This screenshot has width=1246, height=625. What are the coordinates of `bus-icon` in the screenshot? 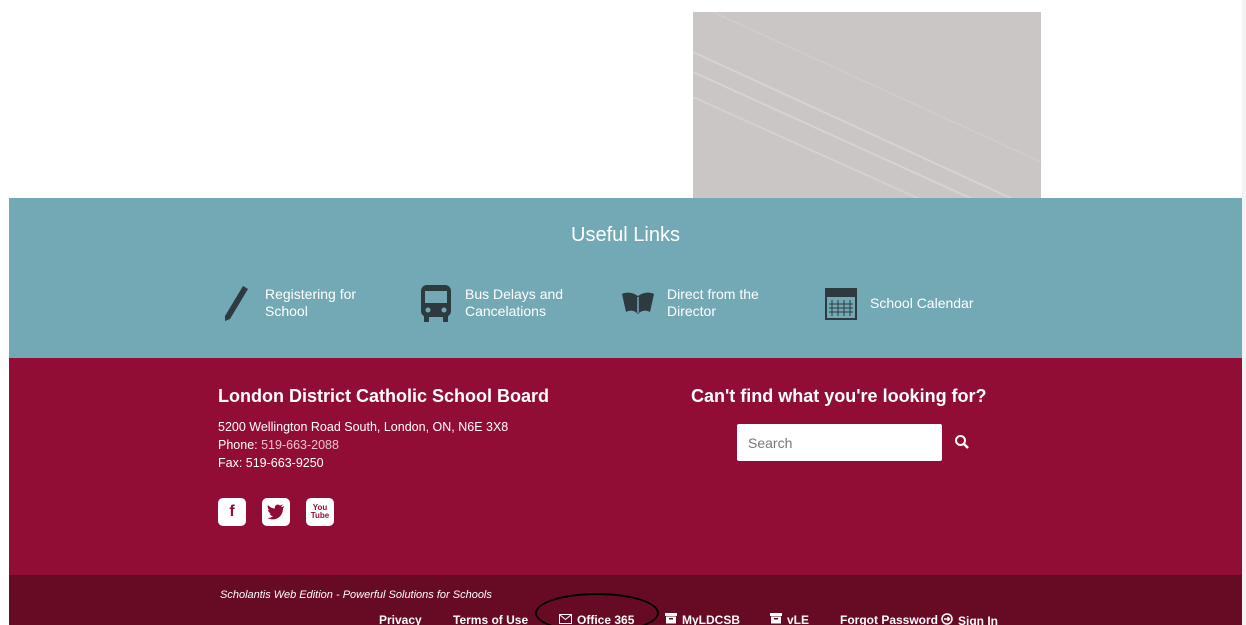 It's located at (436, 303).